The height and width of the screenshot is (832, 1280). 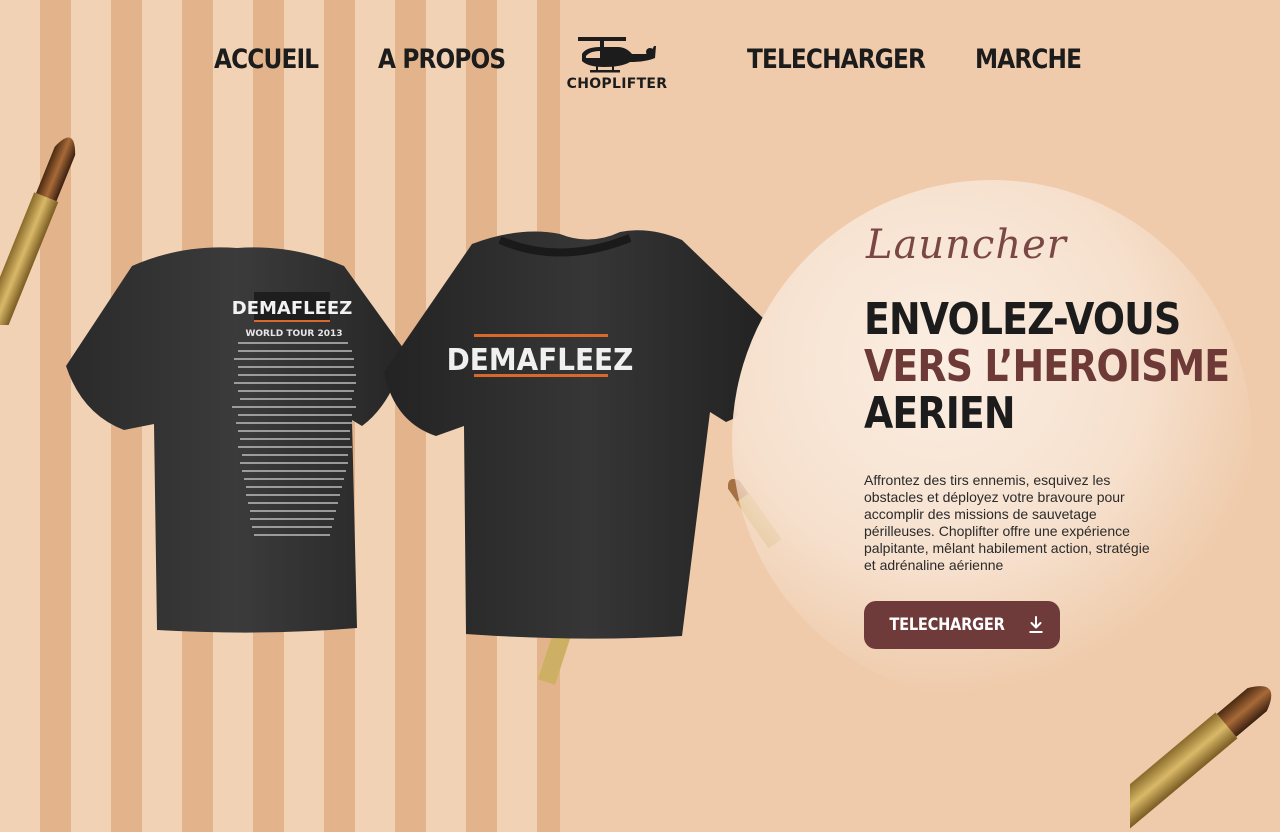 What do you see at coordinates (293, 334) in the screenshot?
I see `tshirt-back-subtitle: WORLD TOUR 2013` at bounding box center [293, 334].